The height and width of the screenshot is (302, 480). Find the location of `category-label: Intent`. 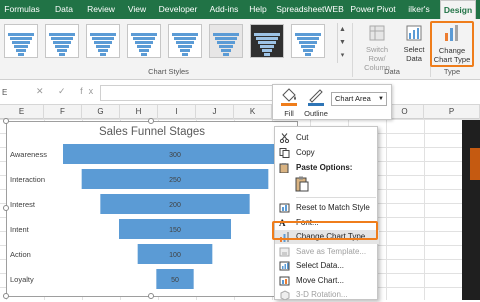

category-label: Intent is located at coordinates (20, 229).